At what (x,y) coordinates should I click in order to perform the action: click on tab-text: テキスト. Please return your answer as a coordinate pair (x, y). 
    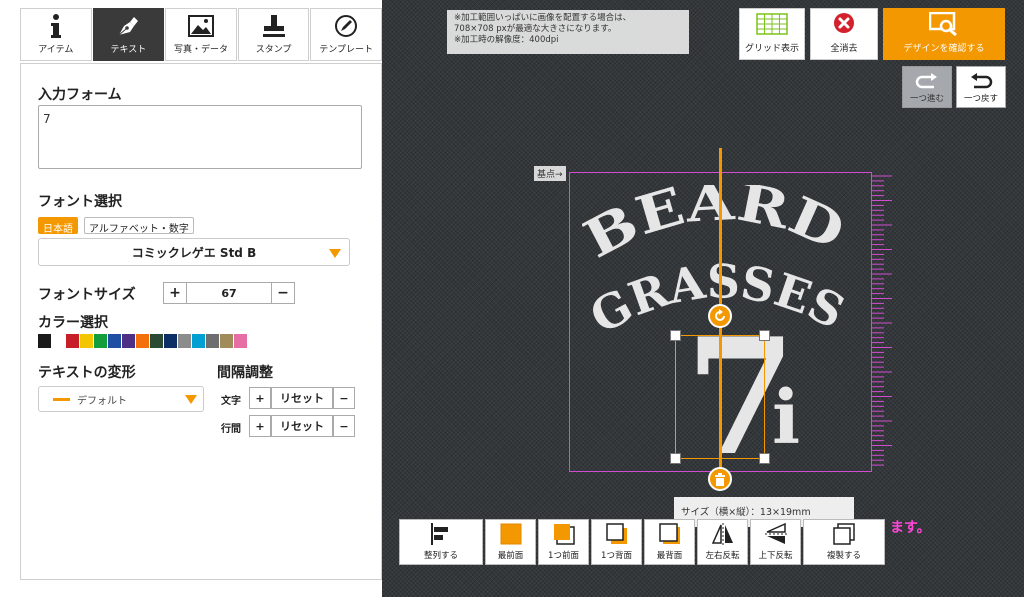
    Looking at the image, I should click on (128, 34).